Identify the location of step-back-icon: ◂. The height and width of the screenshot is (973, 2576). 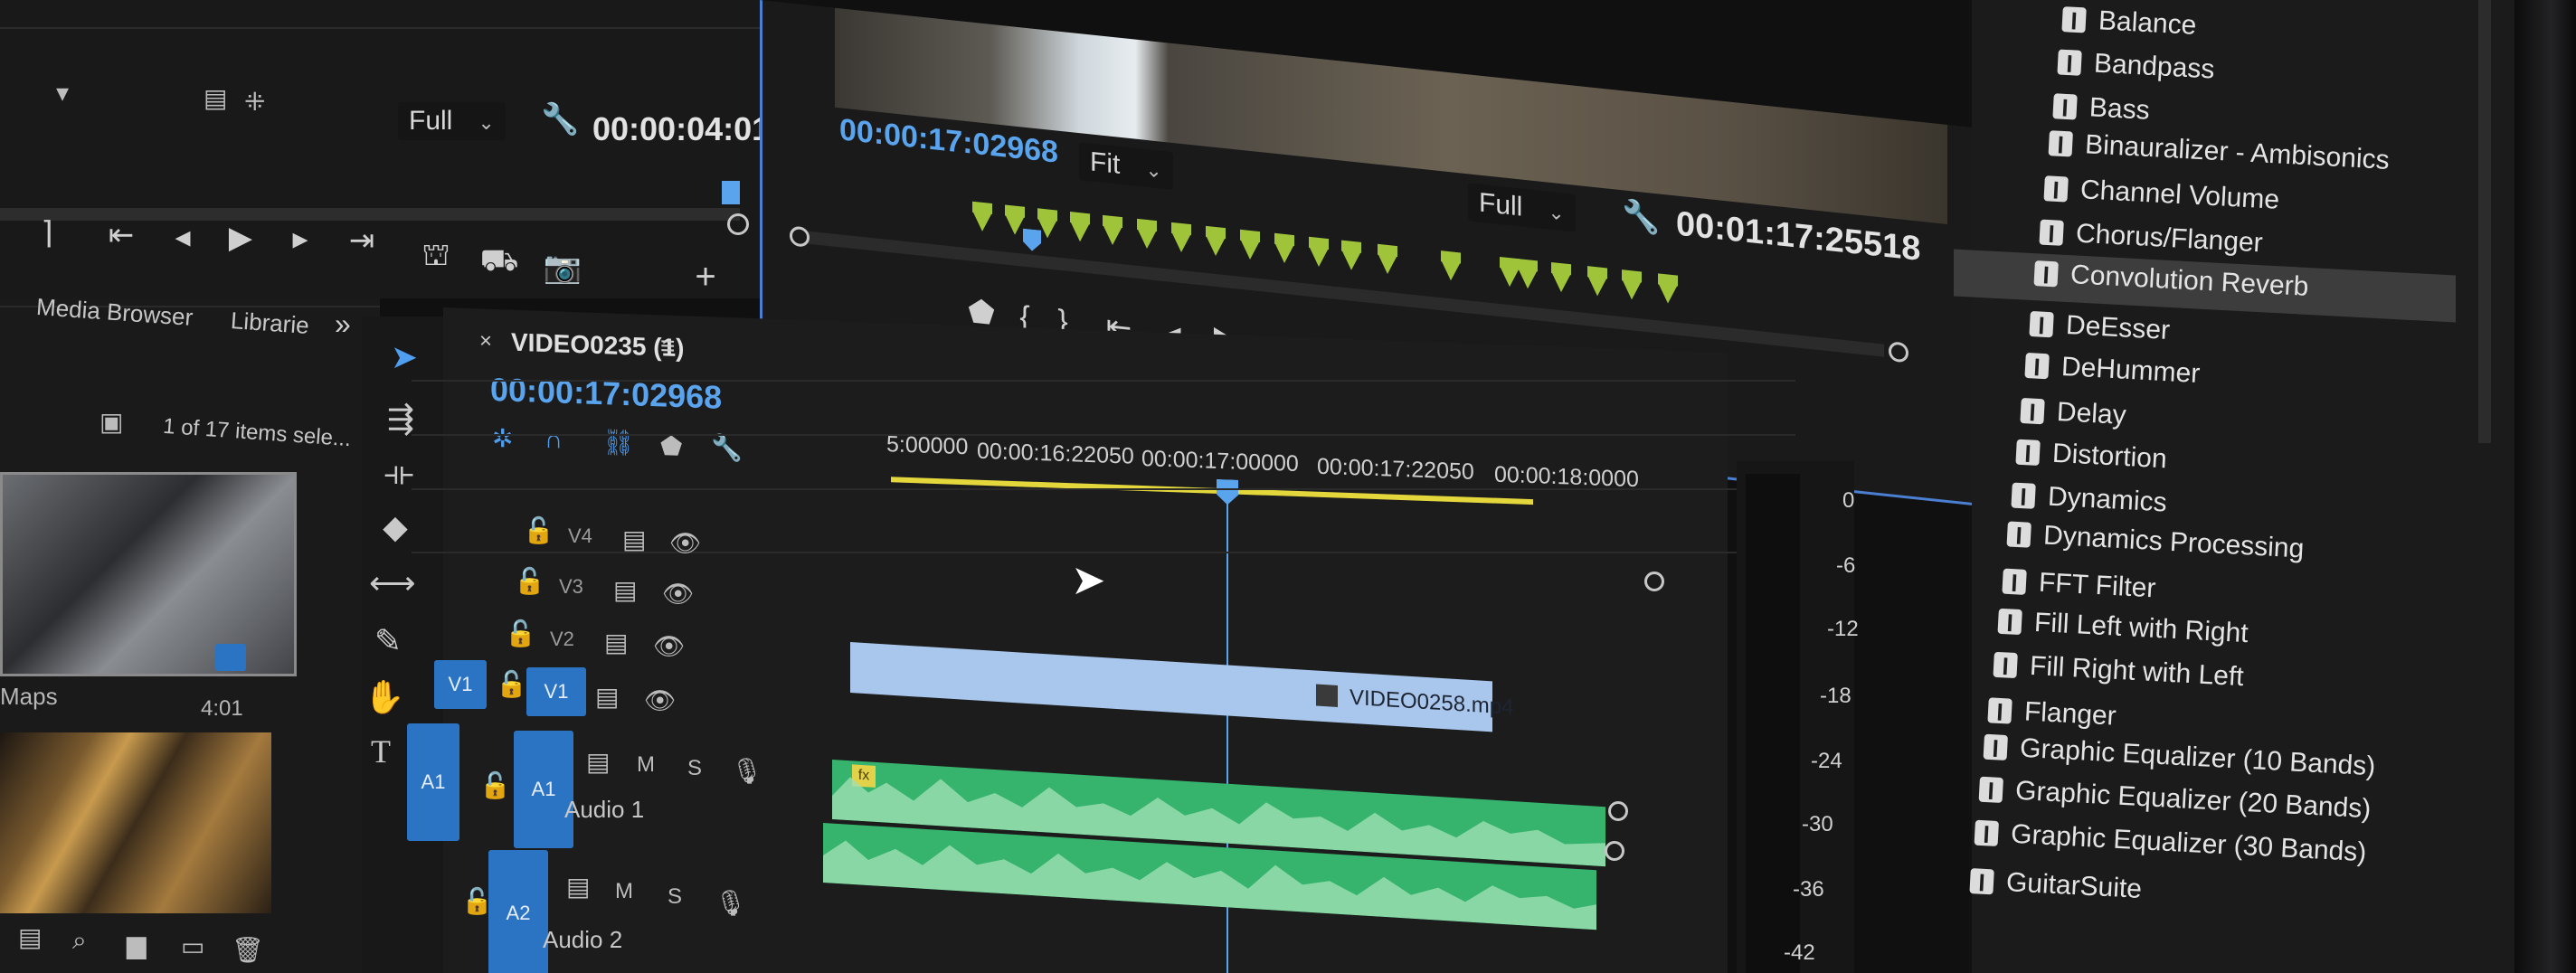
(183, 237).